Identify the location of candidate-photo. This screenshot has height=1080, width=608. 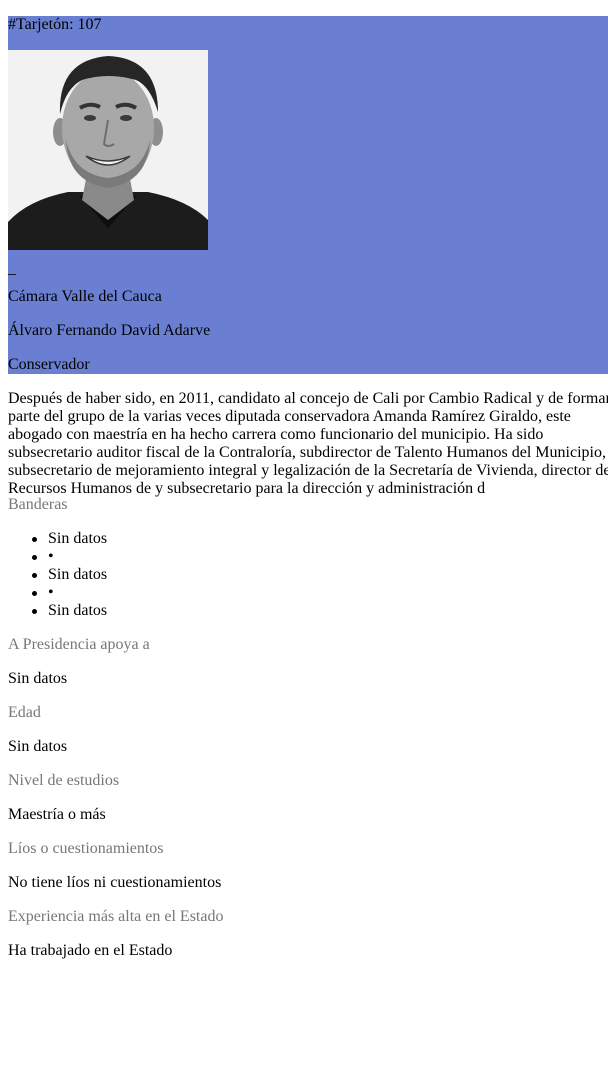
(108, 150).